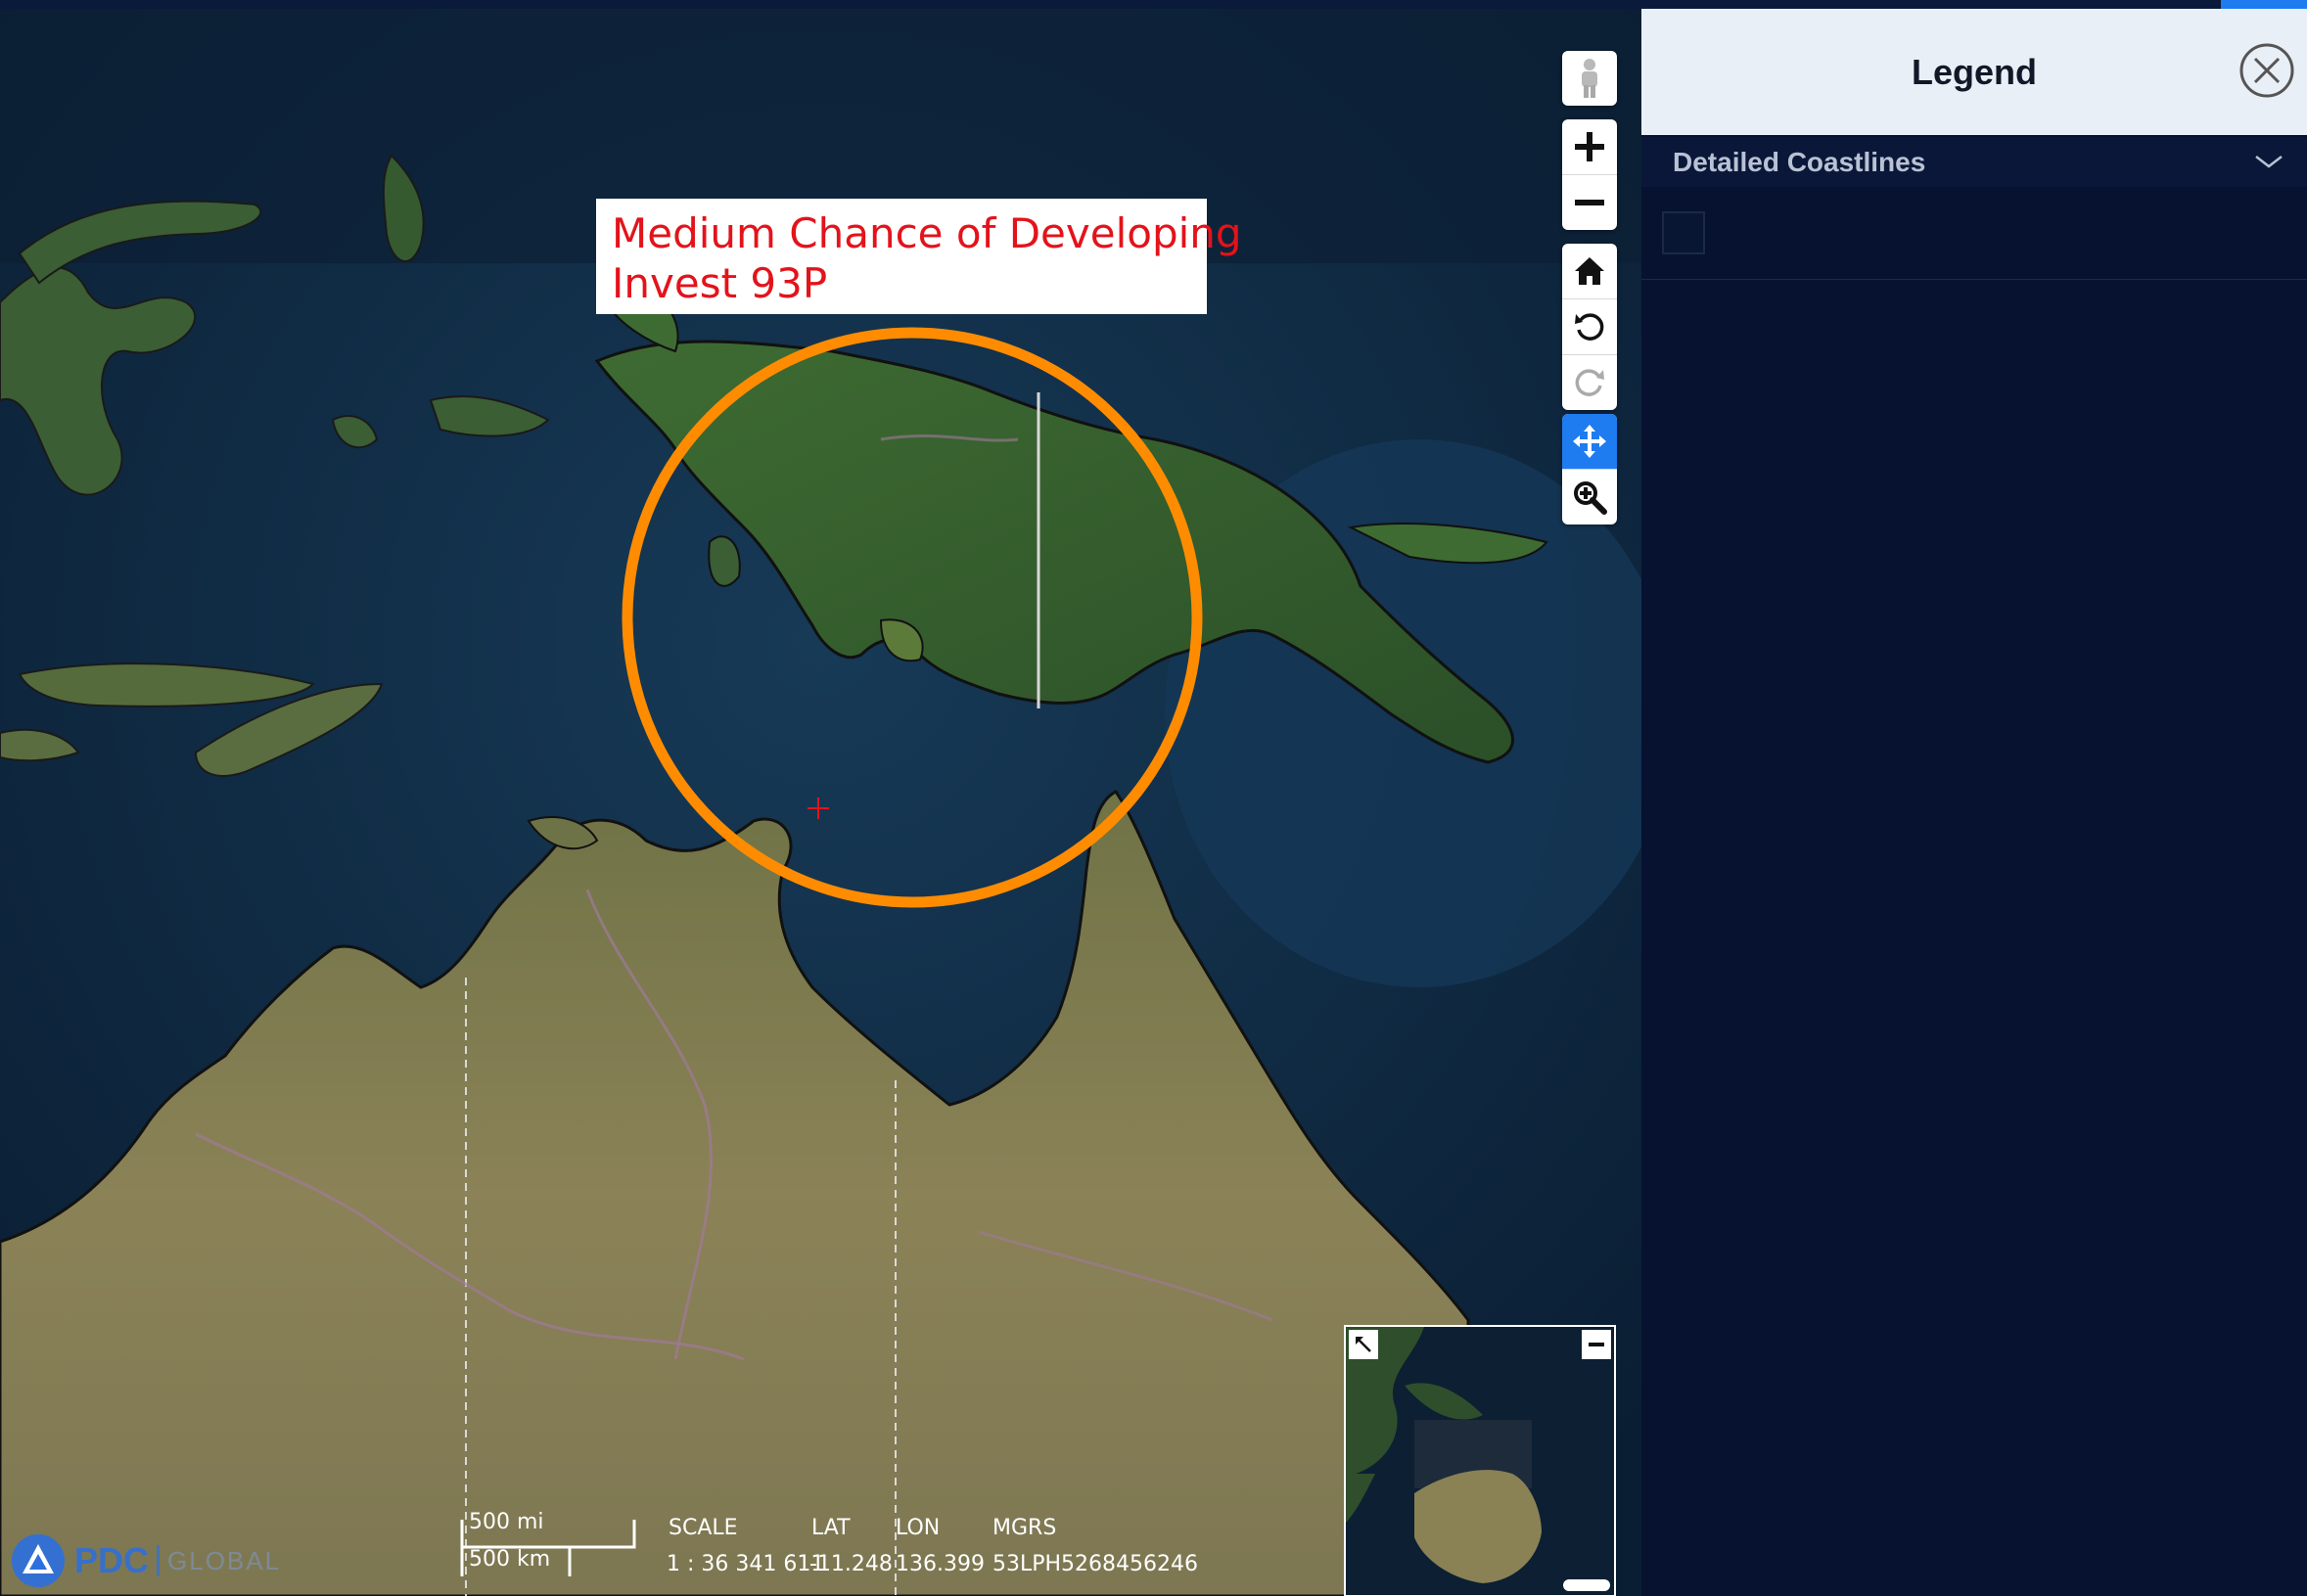 Image resolution: width=2307 pixels, height=1596 pixels. I want to click on pdc-global-logo: PDC GLOBAL, so click(152, 1560).